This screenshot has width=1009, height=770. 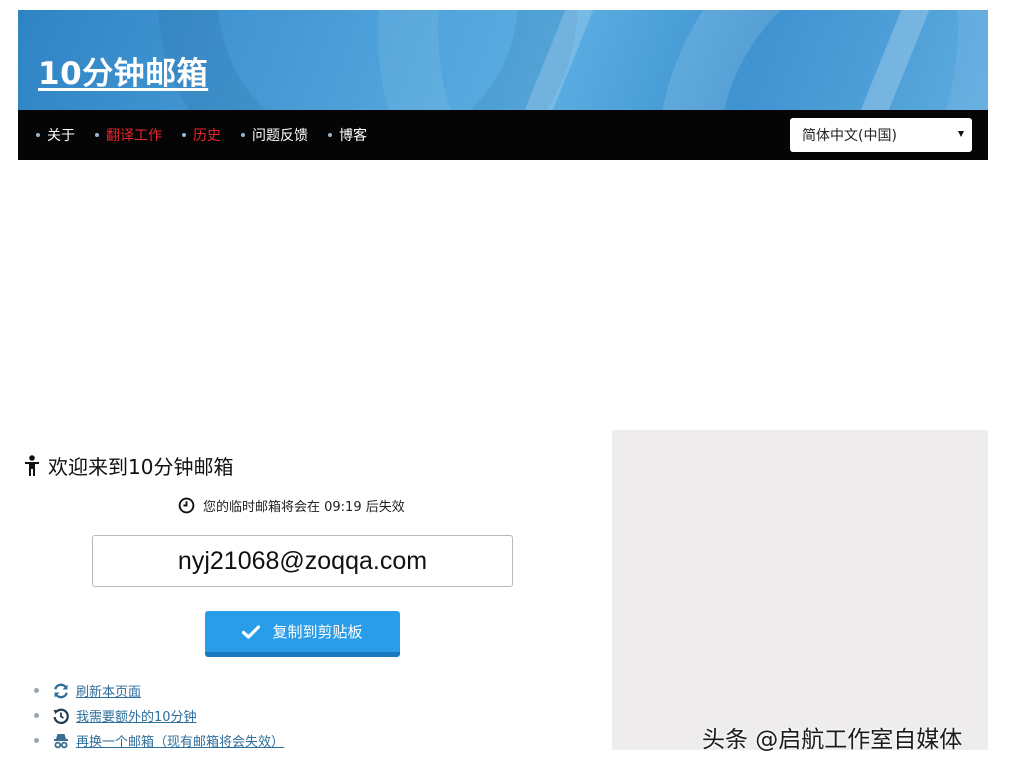 I want to click on nav-item-translate: 翻译工作, so click(x=128, y=135).